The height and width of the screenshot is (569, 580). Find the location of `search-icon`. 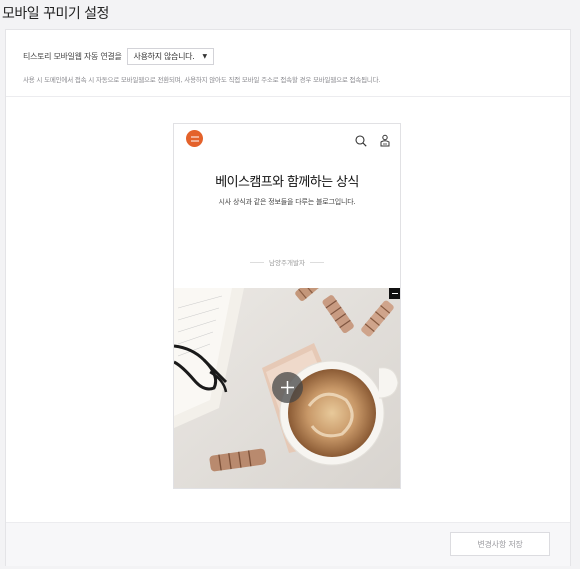

search-icon is located at coordinates (361, 141).